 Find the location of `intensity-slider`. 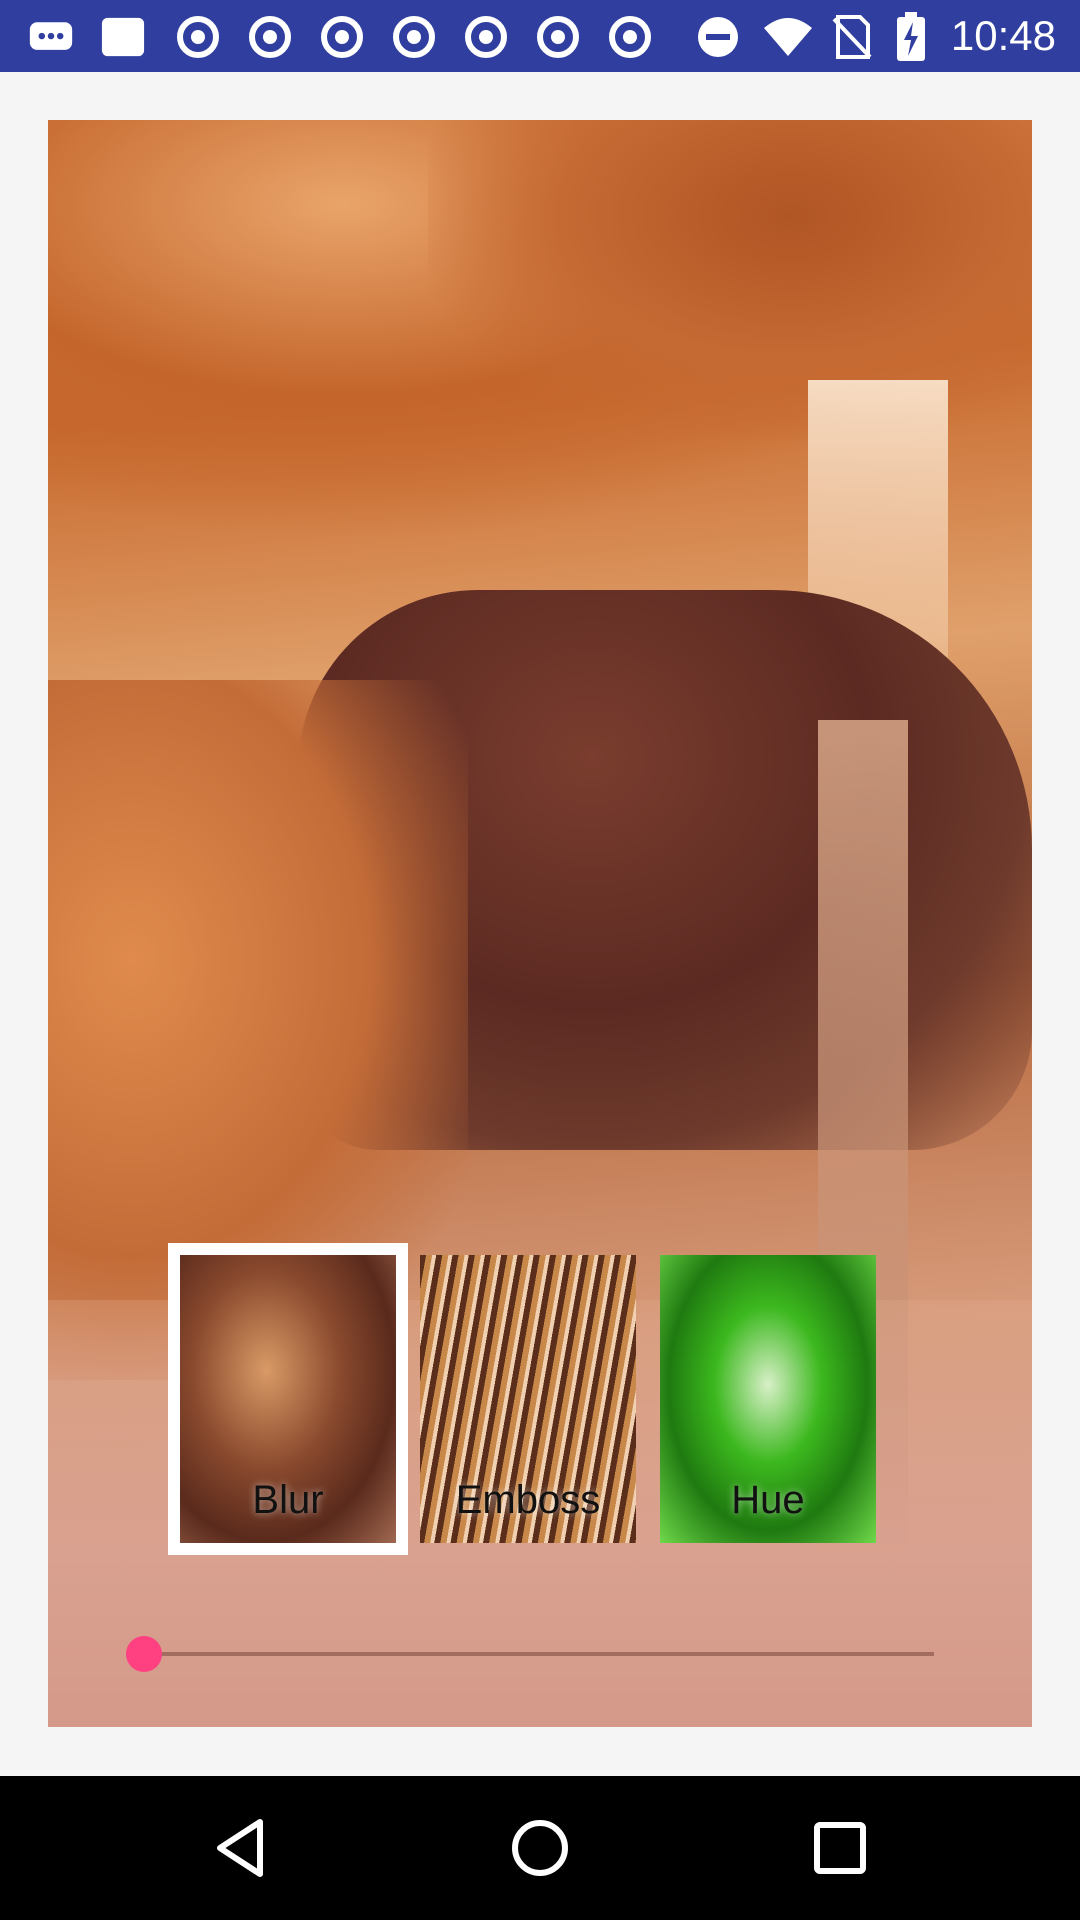

intensity-slider is located at coordinates (516, 1654).